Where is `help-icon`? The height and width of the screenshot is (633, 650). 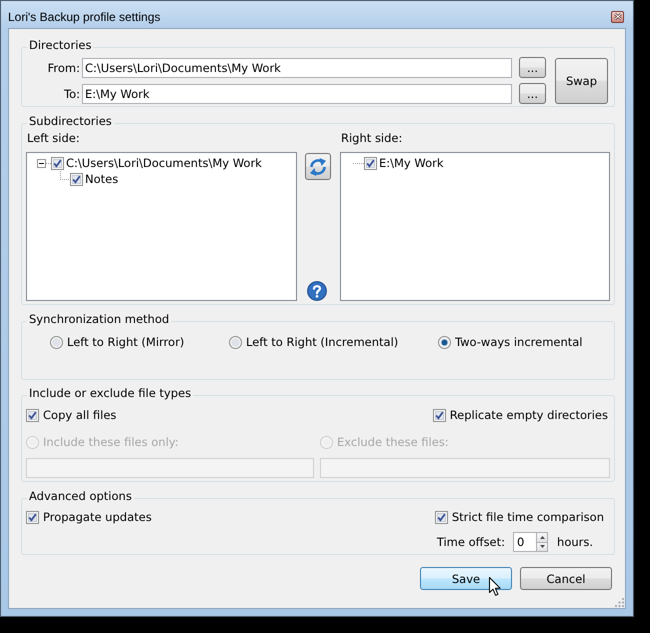 help-icon is located at coordinates (317, 291).